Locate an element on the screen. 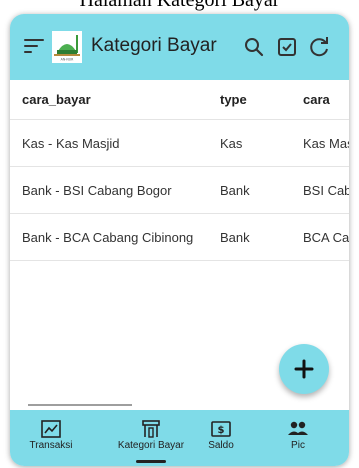 The height and width of the screenshot is (468, 359). category-icon is located at coordinates (151, 429).